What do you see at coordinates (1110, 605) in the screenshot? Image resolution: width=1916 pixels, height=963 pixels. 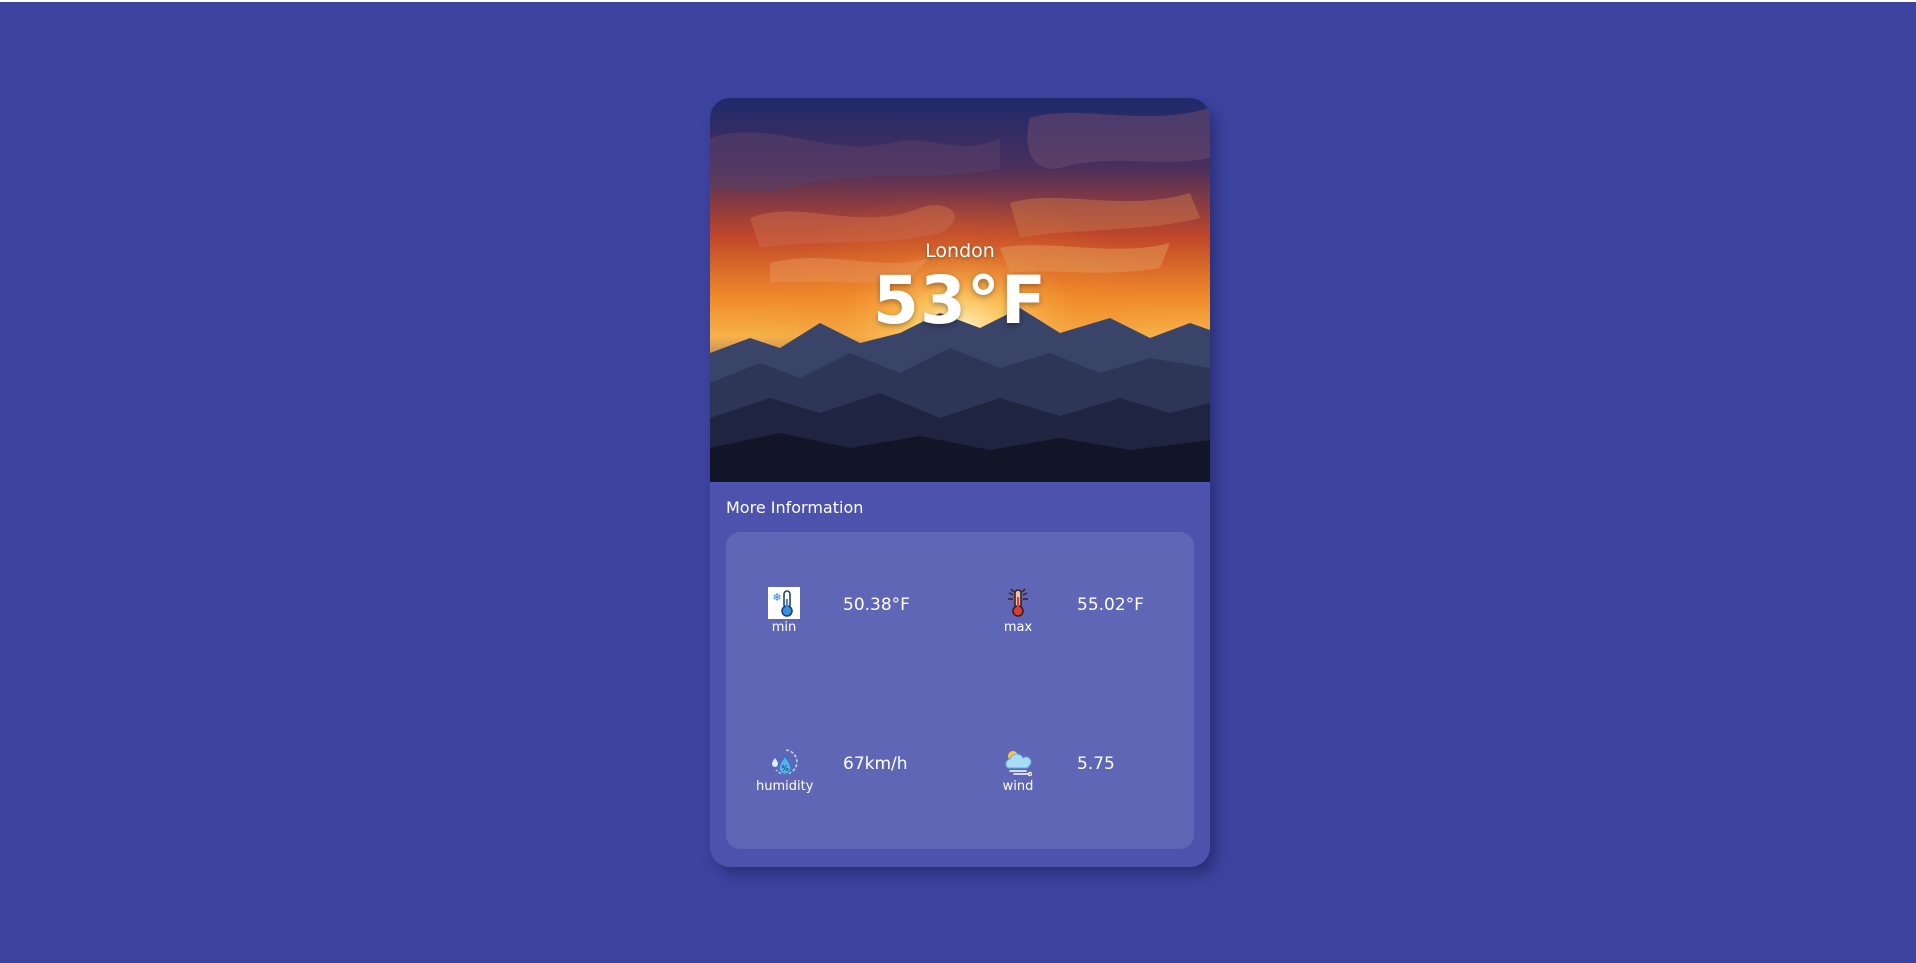 I see `stat-max-value: 55.02°F` at bounding box center [1110, 605].